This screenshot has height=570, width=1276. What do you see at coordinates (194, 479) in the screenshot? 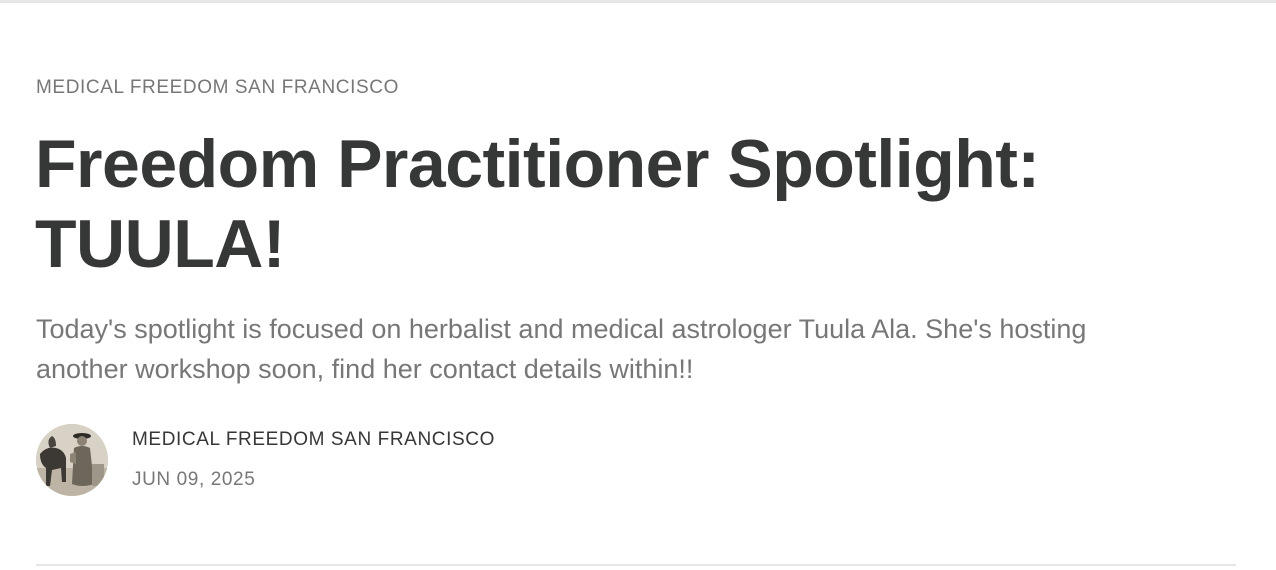
I see `post-date: JUN 09, 2025` at bounding box center [194, 479].